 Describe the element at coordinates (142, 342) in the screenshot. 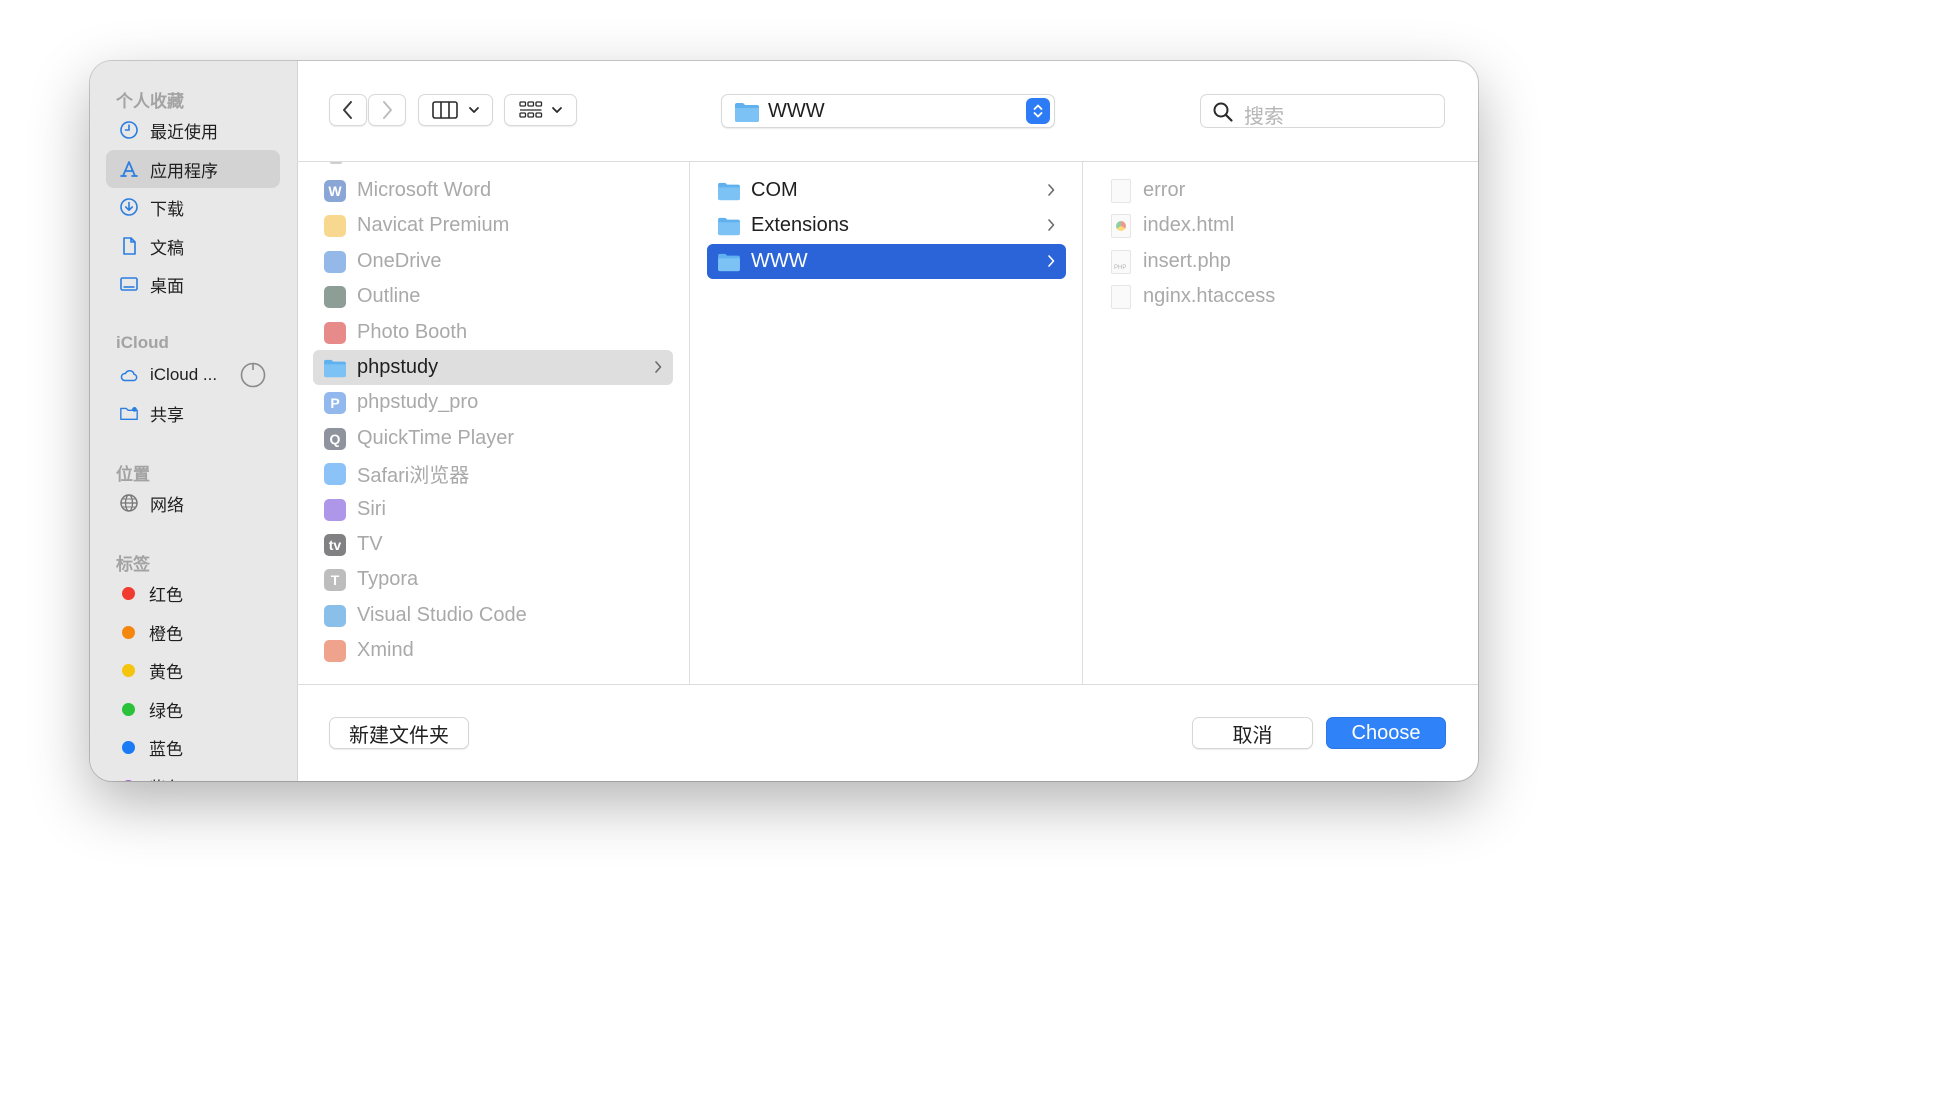

I see `icloud-header: iCloud` at that location.